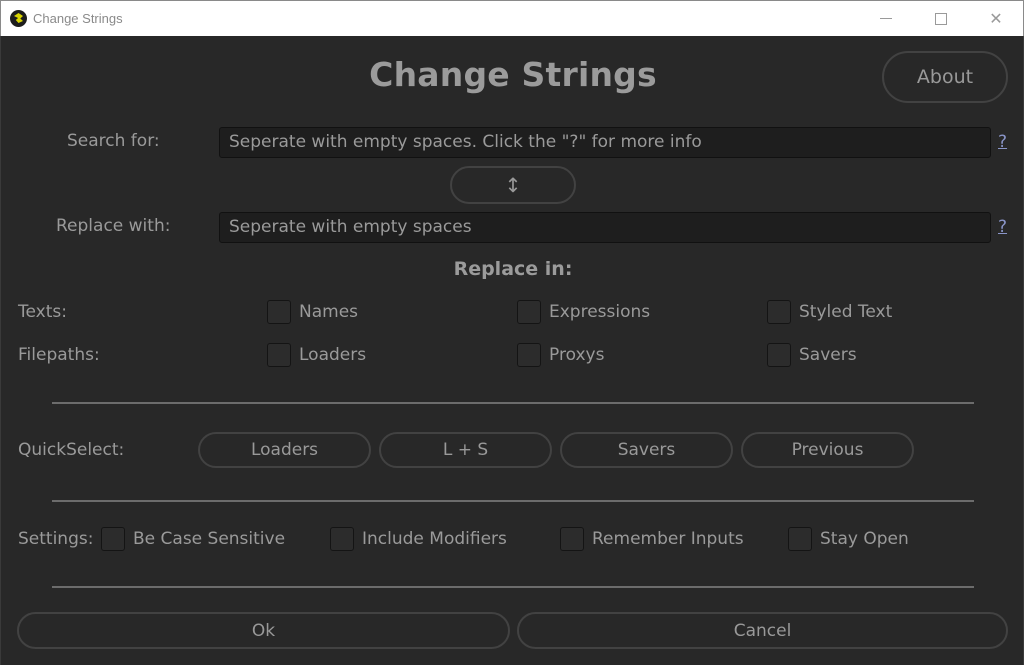 This screenshot has width=1024, height=665. I want to click on stay-open-checkbox: Stay Open, so click(848, 539).